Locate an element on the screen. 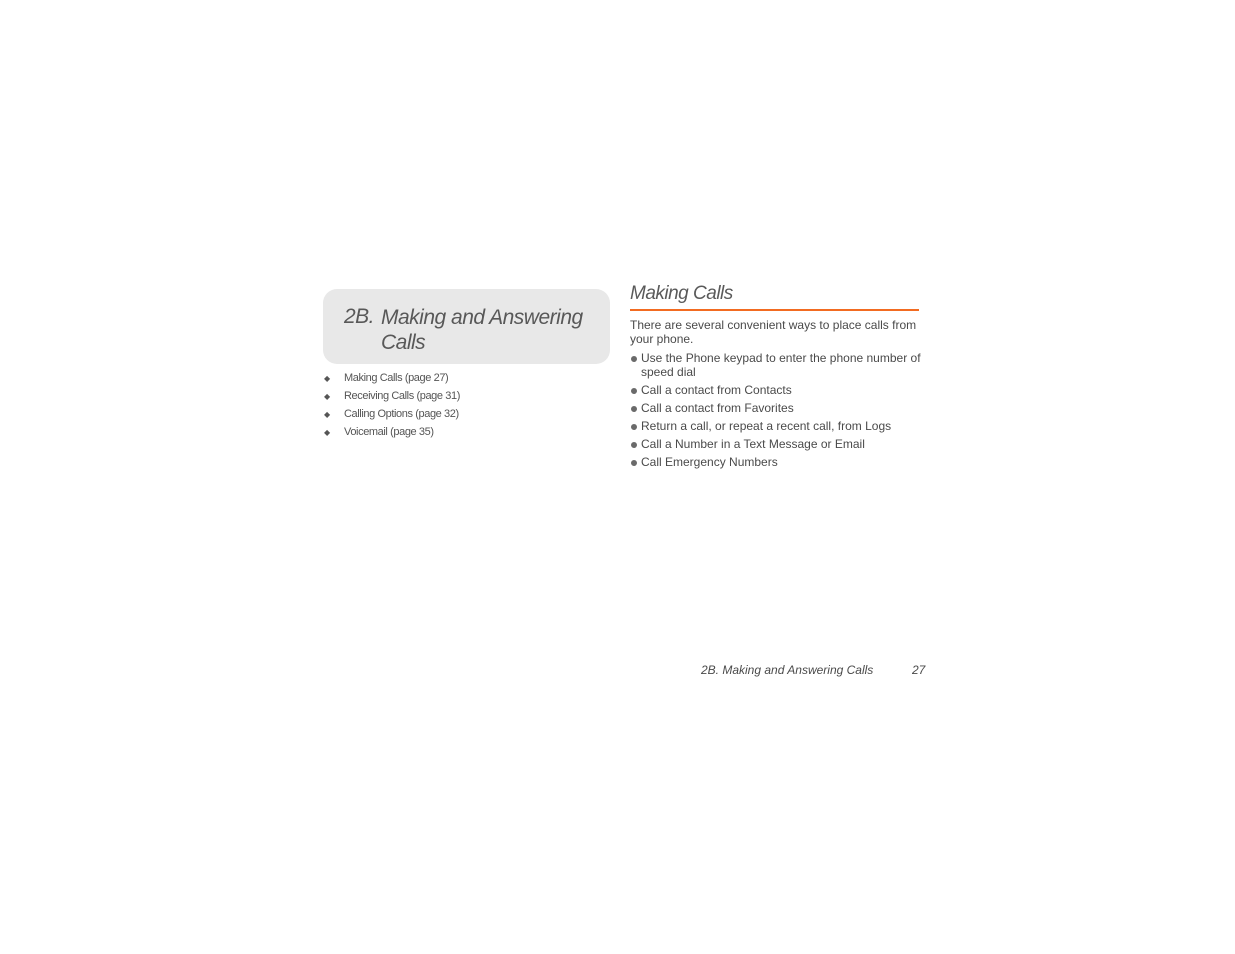 This screenshot has width=1235, height=954. toc-item-label: Calling Options (page 32) is located at coordinates (401, 414).